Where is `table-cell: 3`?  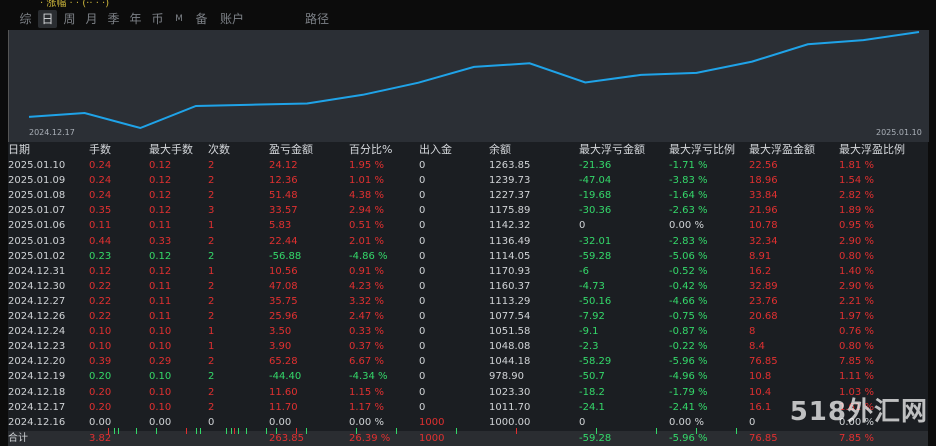 table-cell: 3 is located at coordinates (211, 211).